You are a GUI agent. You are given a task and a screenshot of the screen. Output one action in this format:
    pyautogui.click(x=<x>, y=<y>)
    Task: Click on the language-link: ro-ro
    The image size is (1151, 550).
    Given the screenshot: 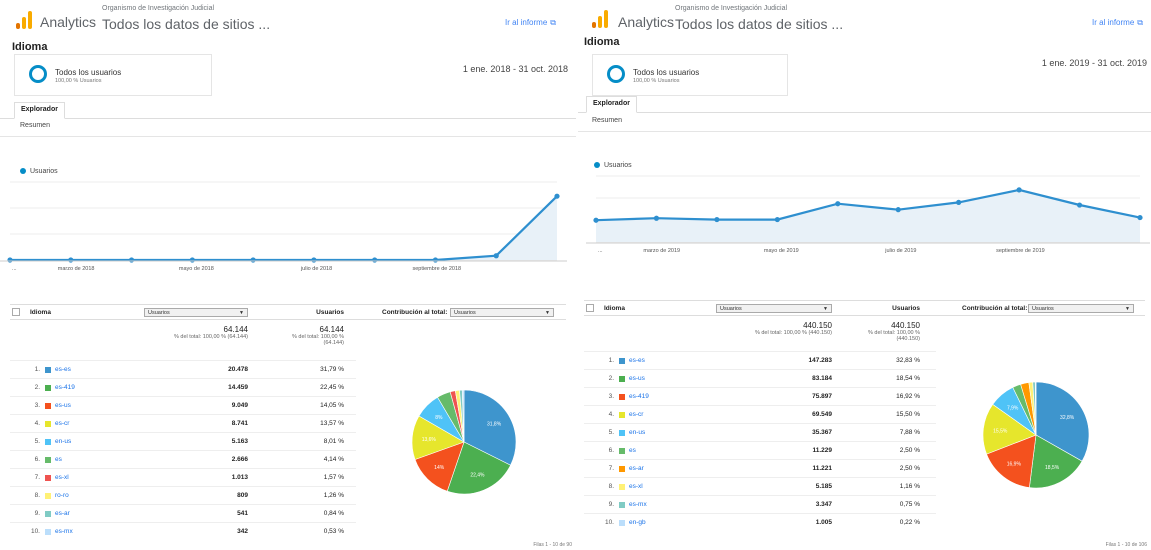 What is the action you would take?
    pyautogui.click(x=62, y=495)
    